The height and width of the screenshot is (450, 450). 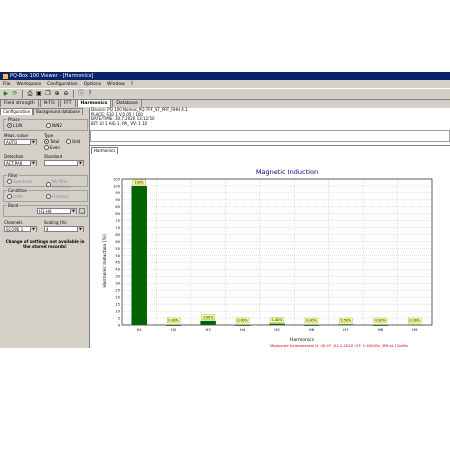 What do you see at coordinates (51, 141) in the screenshot?
I see `radio-type-total: Total` at bounding box center [51, 141].